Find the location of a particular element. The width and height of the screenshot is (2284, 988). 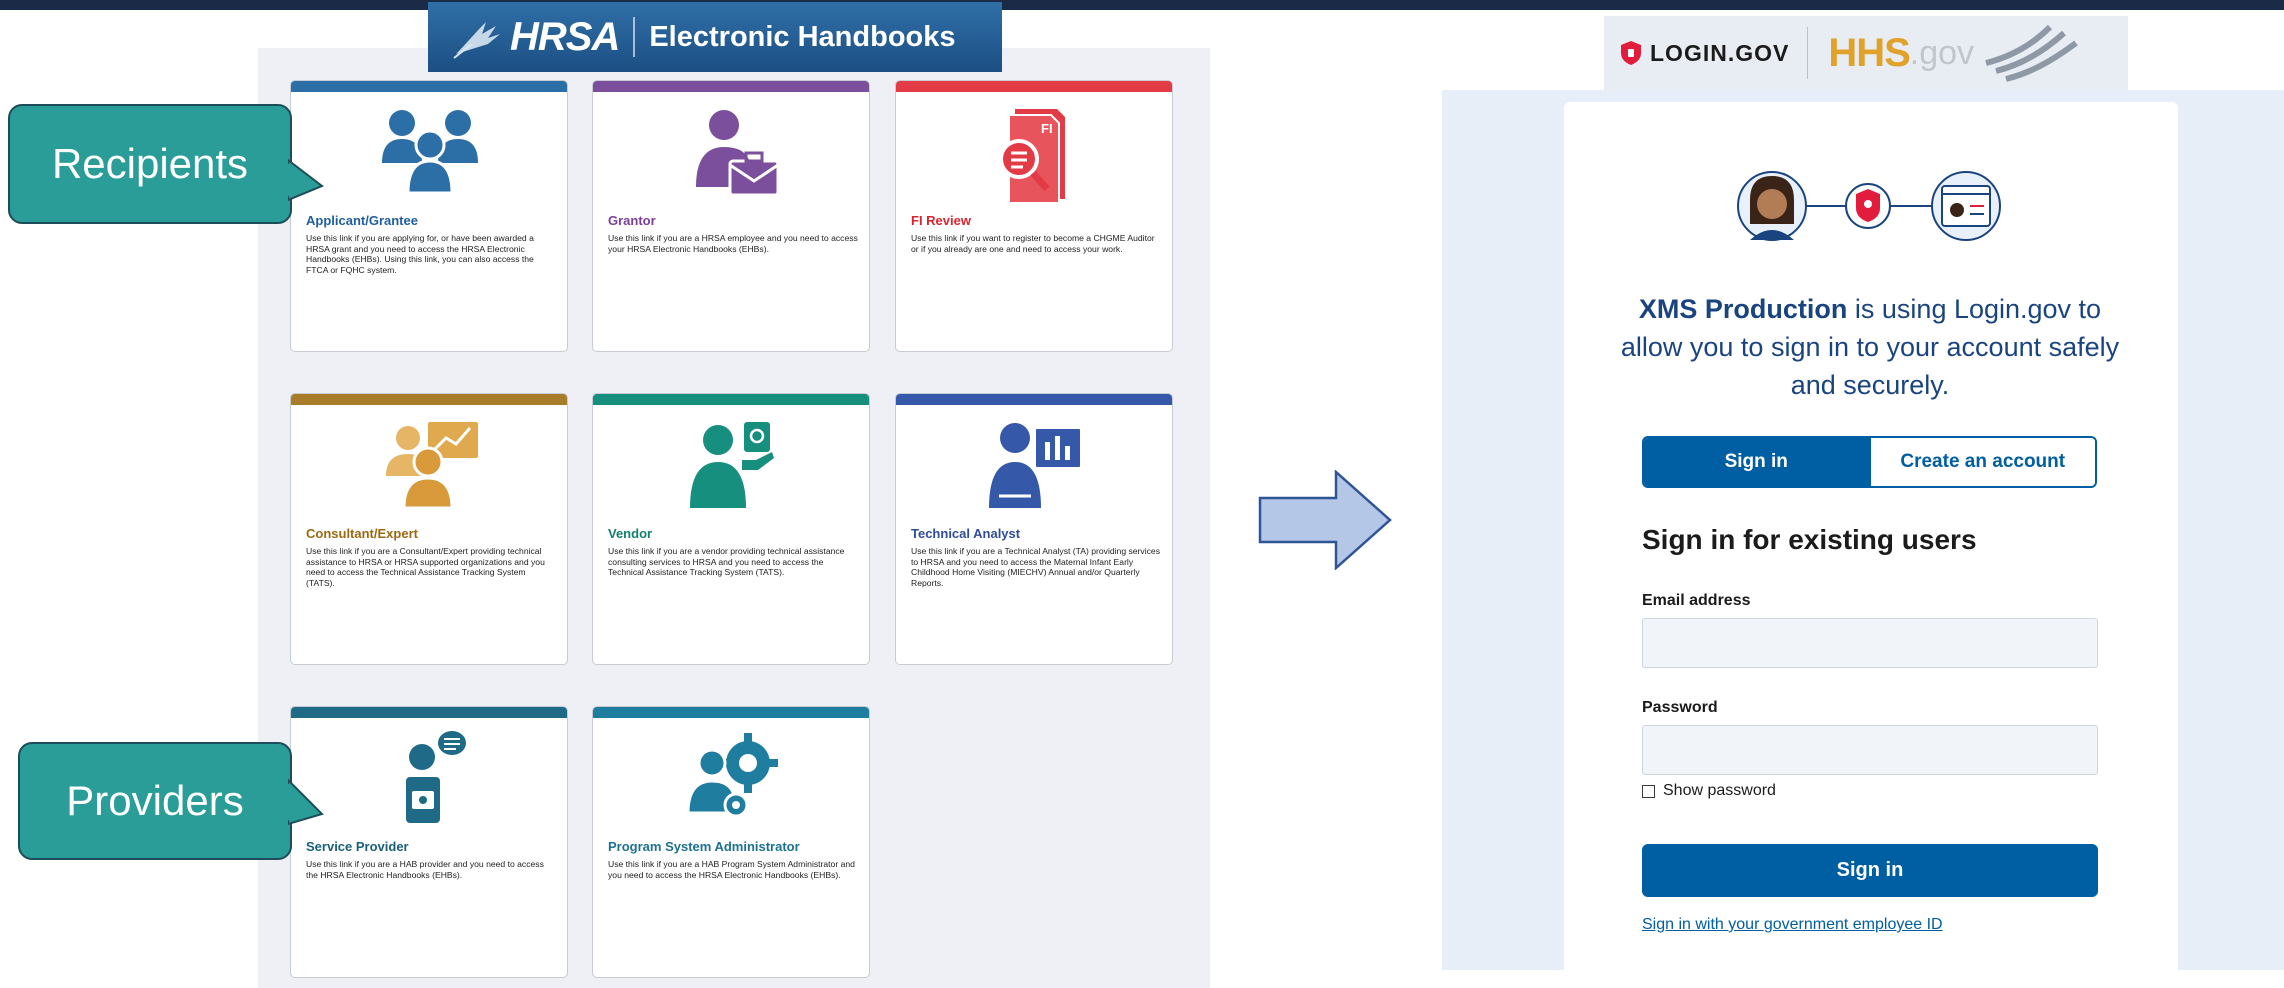

identity-illustration-icon is located at coordinates (1869, 206).